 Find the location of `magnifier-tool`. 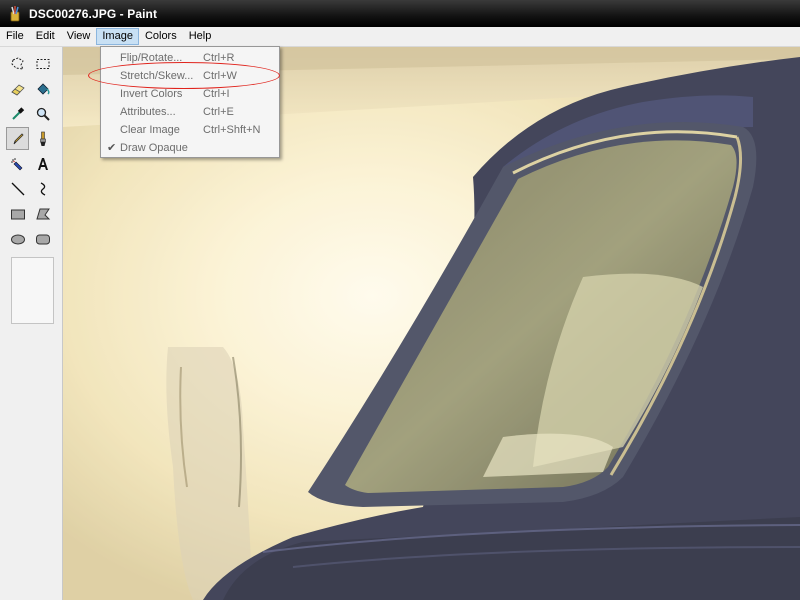

magnifier-tool is located at coordinates (42, 113).